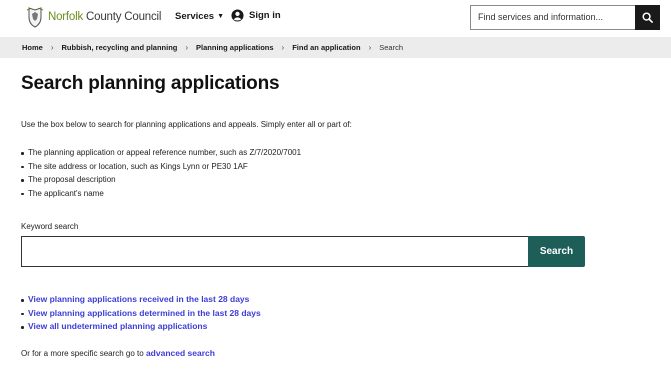 The height and width of the screenshot is (388, 671). What do you see at coordinates (195, 16) in the screenshot?
I see `services-label: Services` at bounding box center [195, 16].